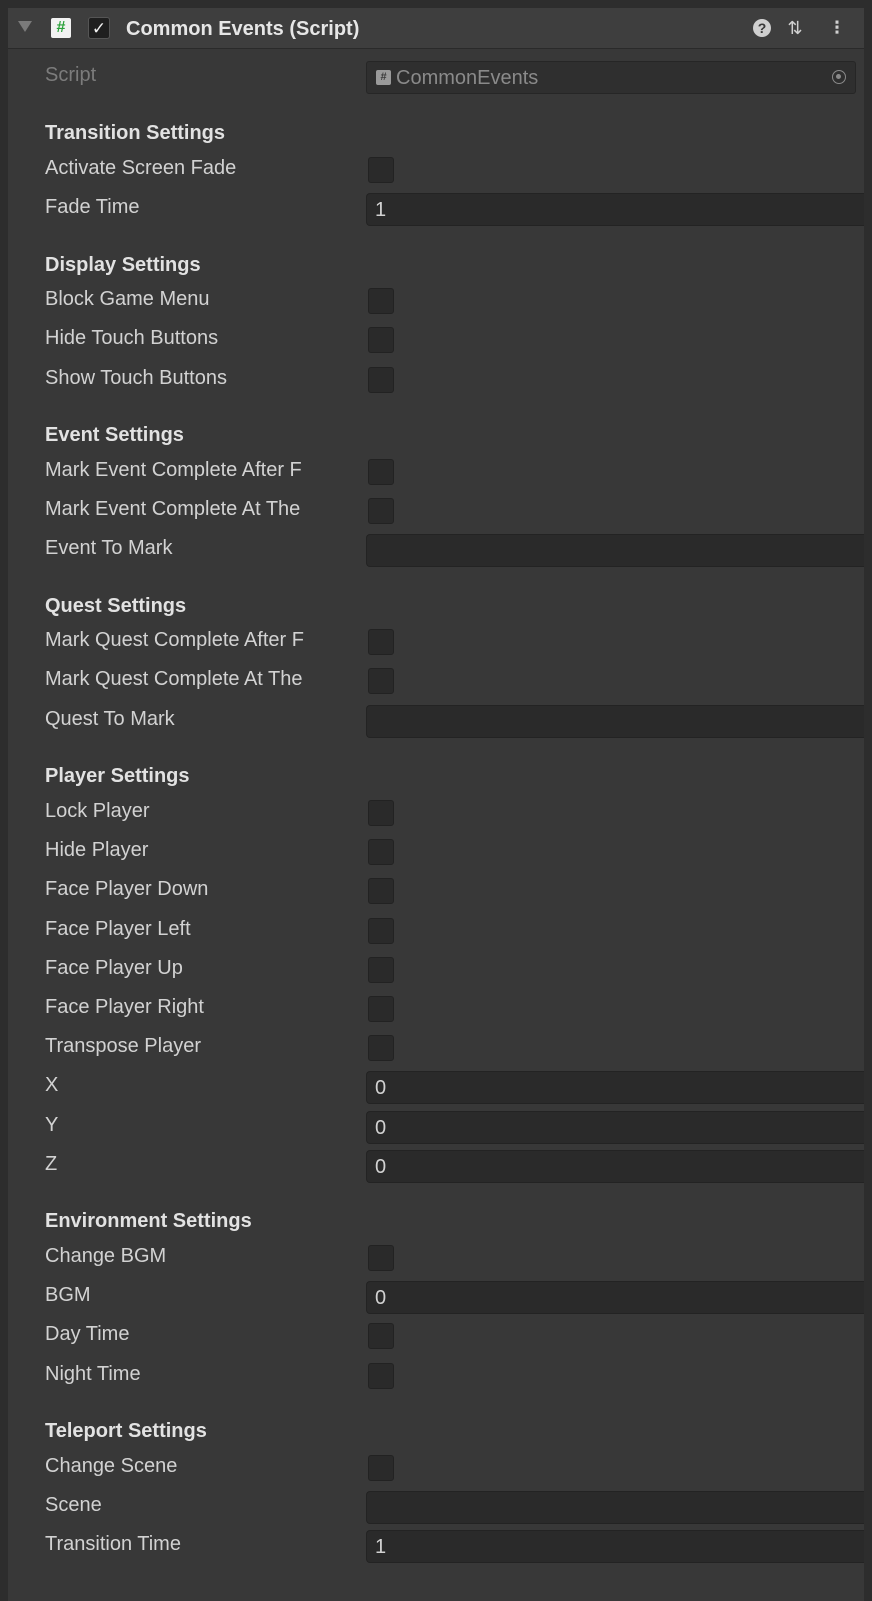 The width and height of the screenshot is (872, 1601). Describe the element at coordinates (381, 1009) in the screenshot. I see `face-player-right-checkbox` at that location.